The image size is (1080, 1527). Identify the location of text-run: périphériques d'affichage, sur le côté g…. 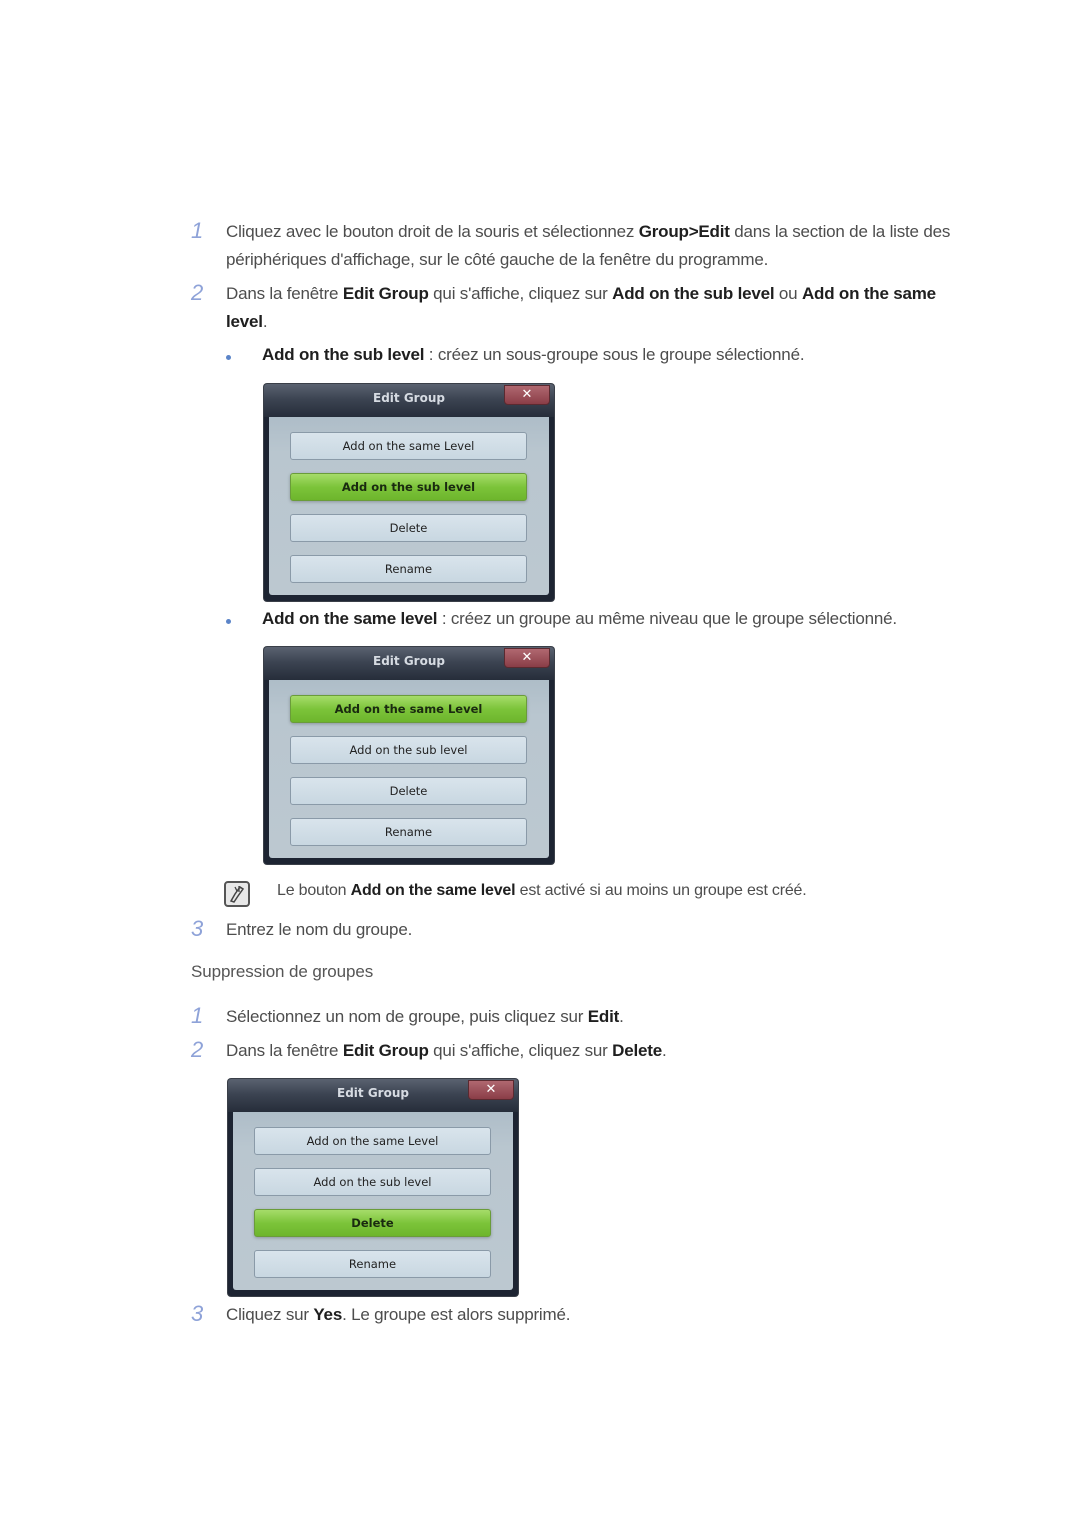
(497, 259).